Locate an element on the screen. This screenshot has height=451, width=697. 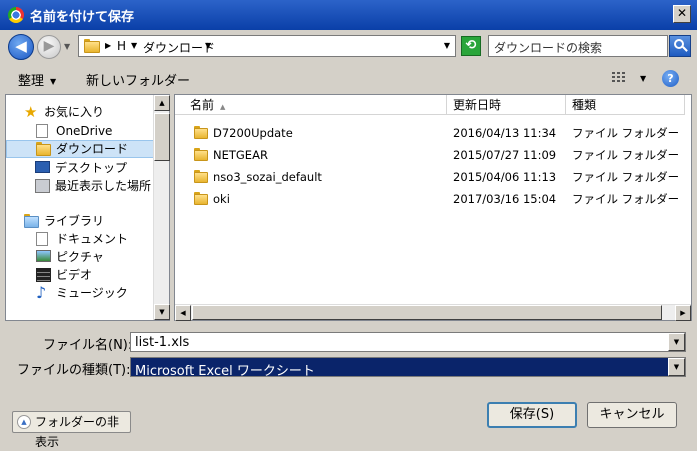
filename-input: list-1.xls ▼ is located at coordinates (408, 342).